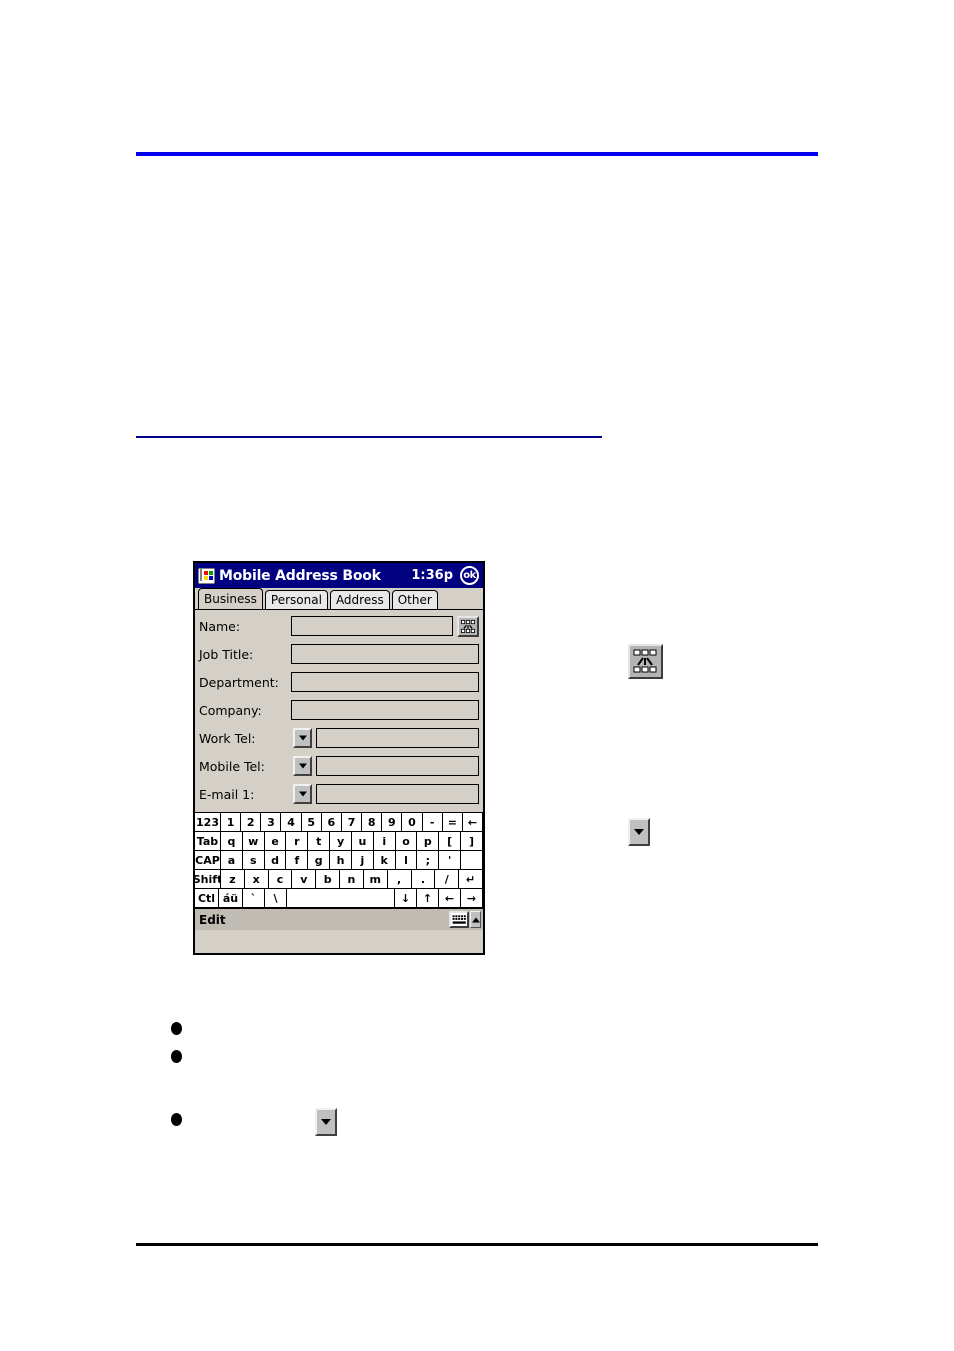 This screenshot has height=1351, width=954. What do you see at coordinates (452, 822) in the screenshot?
I see `key-equals: =` at bounding box center [452, 822].